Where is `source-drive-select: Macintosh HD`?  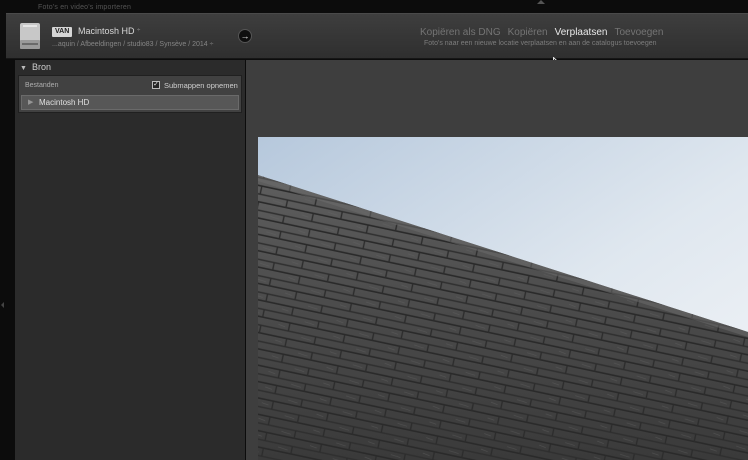 source-drive-select: Macintosh HD is located at coordinates (106, 31).